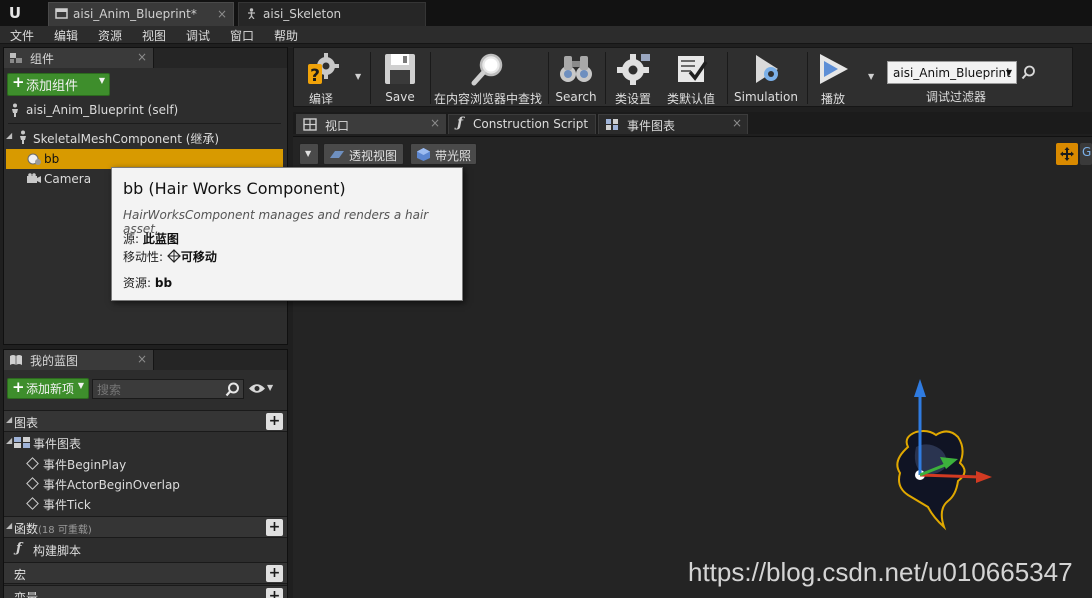 This screenshot has height=598, width=1092. I want to click on skeleton-icon, so click(251, 13).